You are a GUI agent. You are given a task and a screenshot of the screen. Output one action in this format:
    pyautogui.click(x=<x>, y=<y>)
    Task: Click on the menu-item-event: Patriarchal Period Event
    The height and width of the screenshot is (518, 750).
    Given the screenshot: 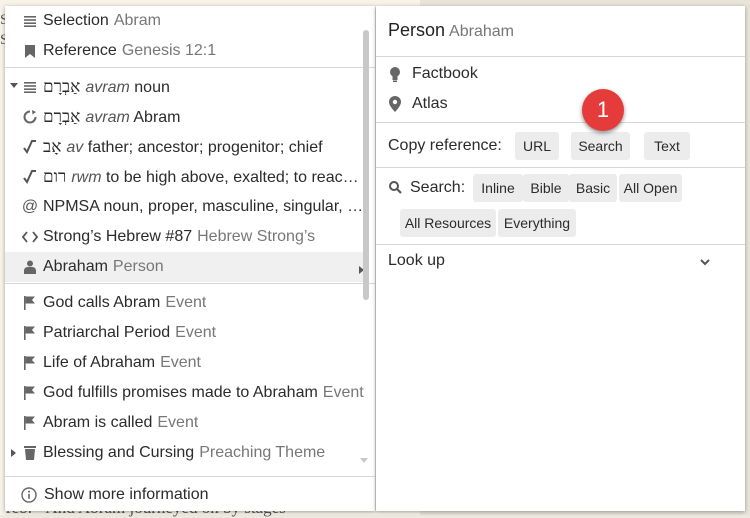 What is the action you would take?
    pyautogui.click(x=186, y=333)
    